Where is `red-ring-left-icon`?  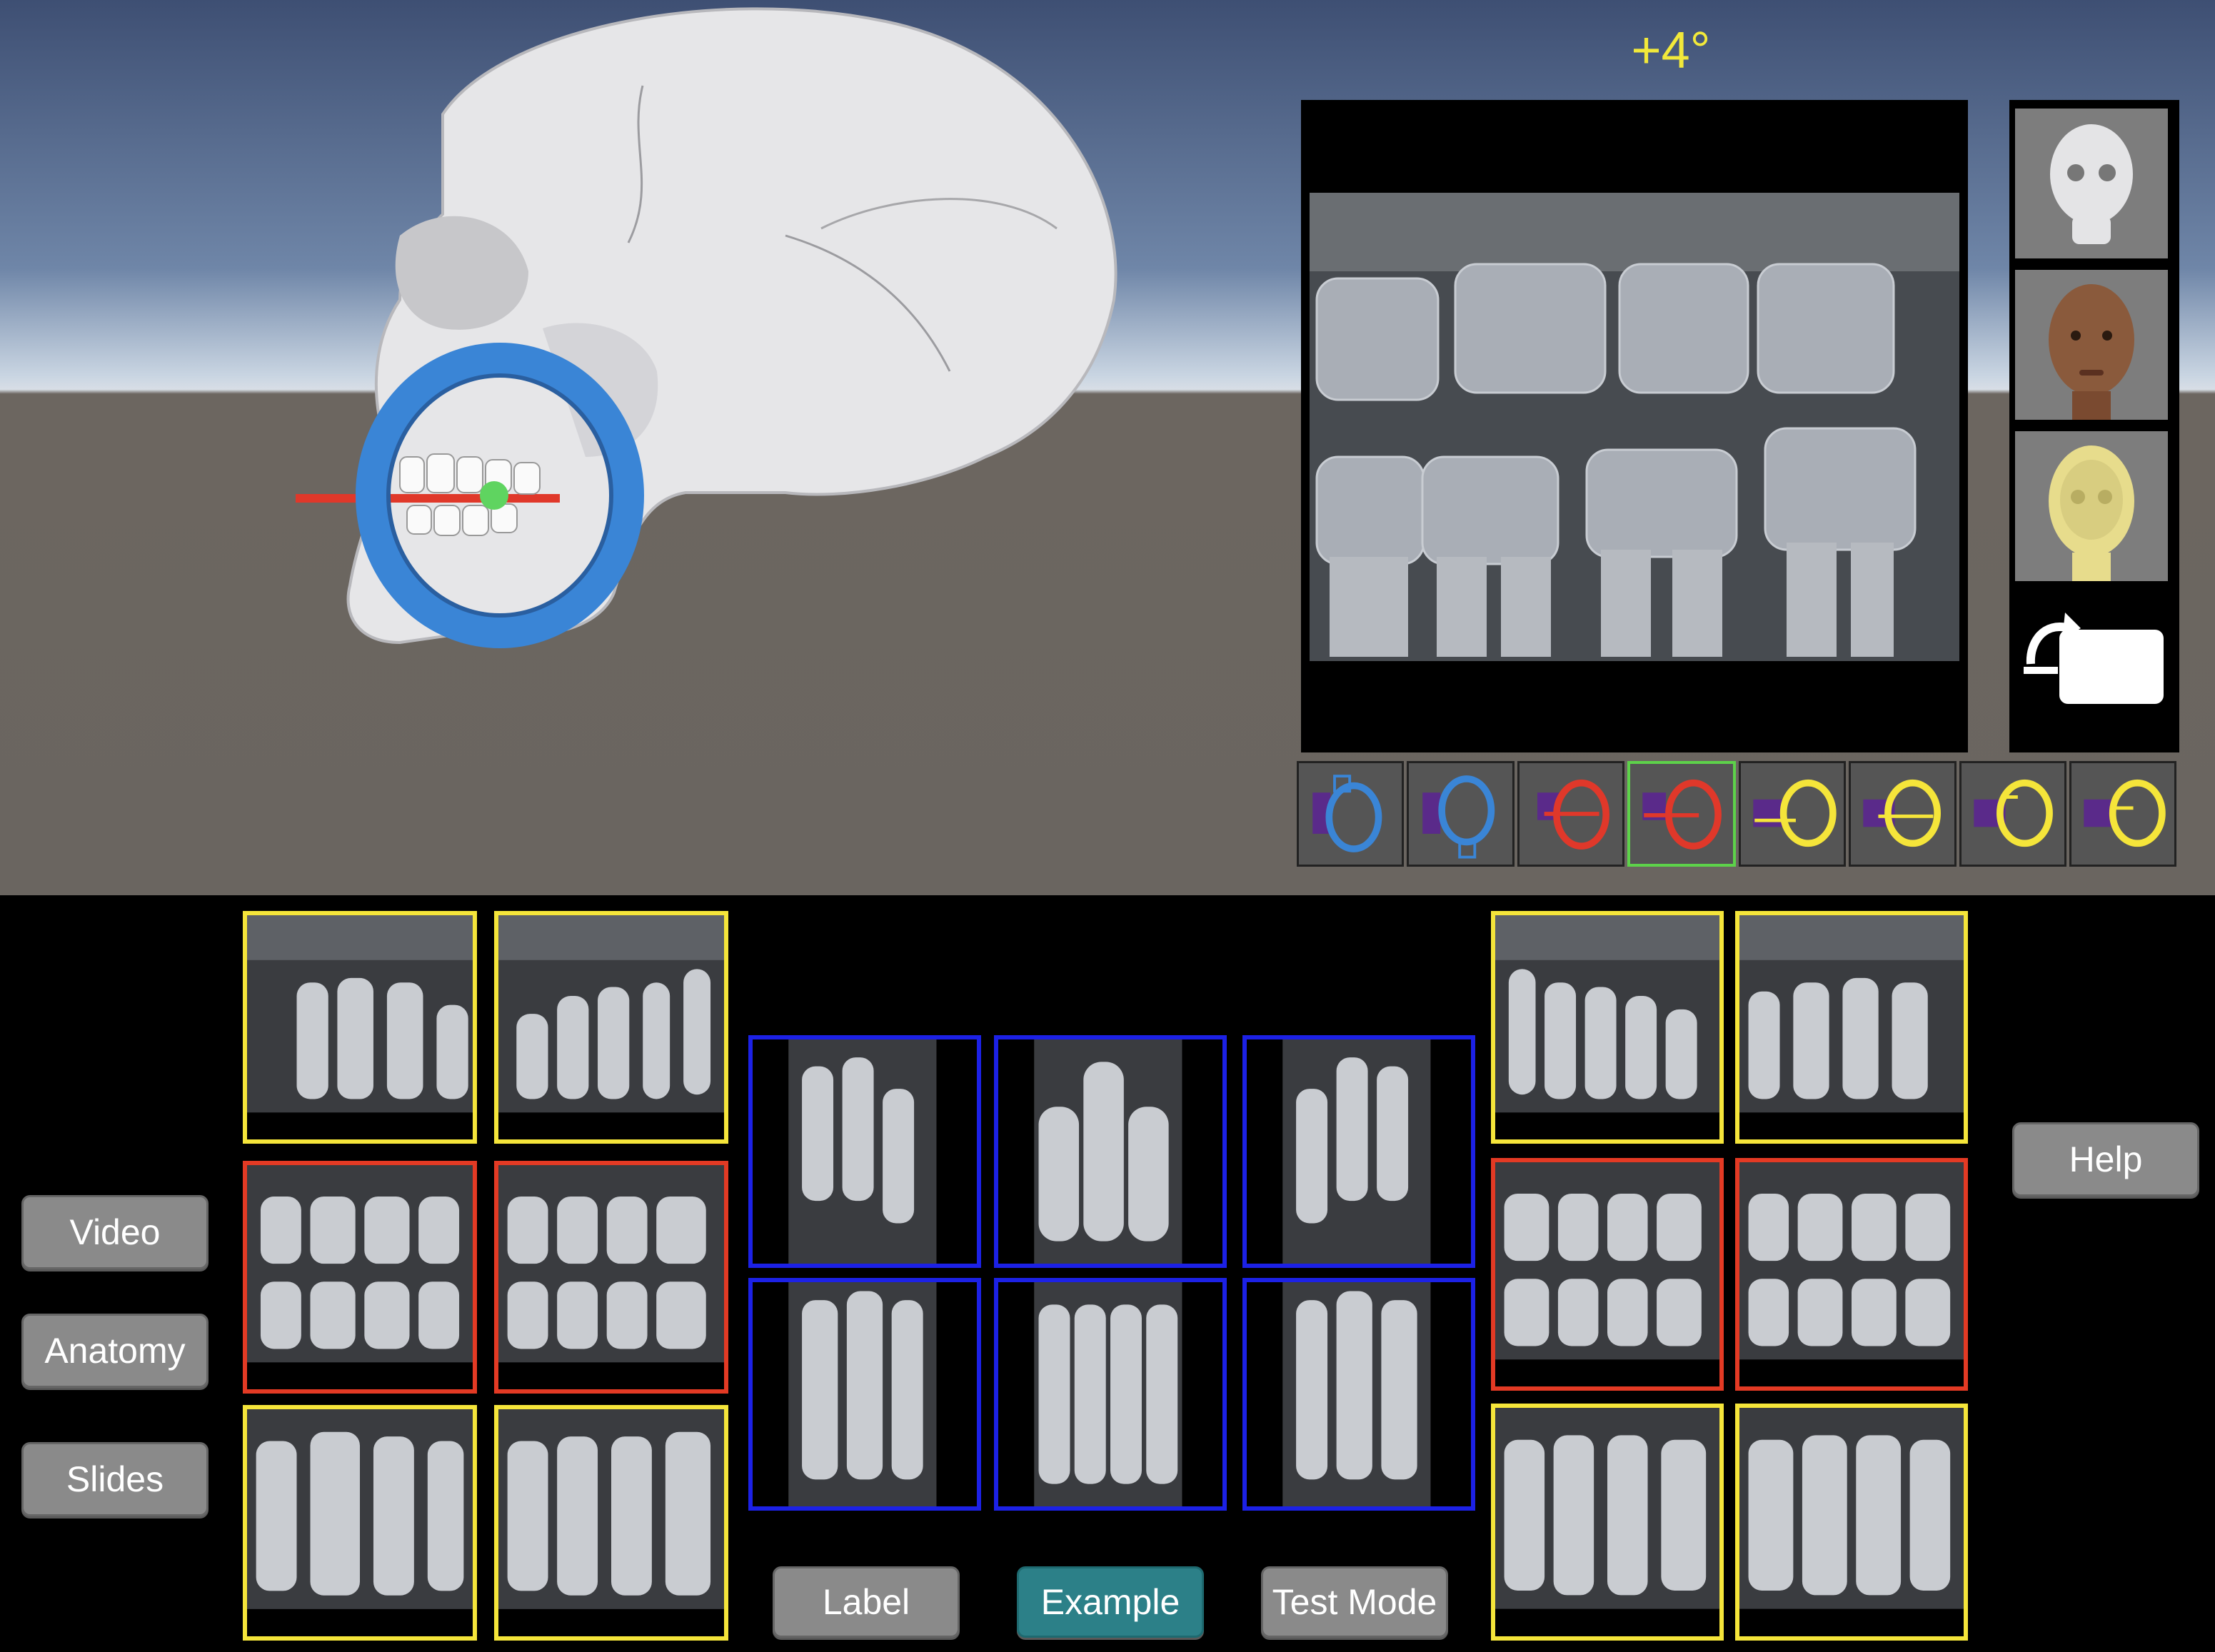 red-ring-left-icon is located at coordinates (1570, 814).